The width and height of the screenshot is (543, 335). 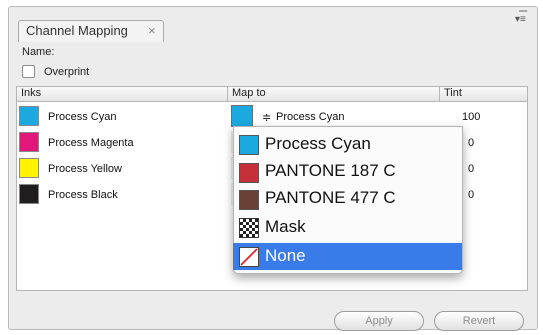 I want to click on menu-item-label: None, so click(x=285, y=255).